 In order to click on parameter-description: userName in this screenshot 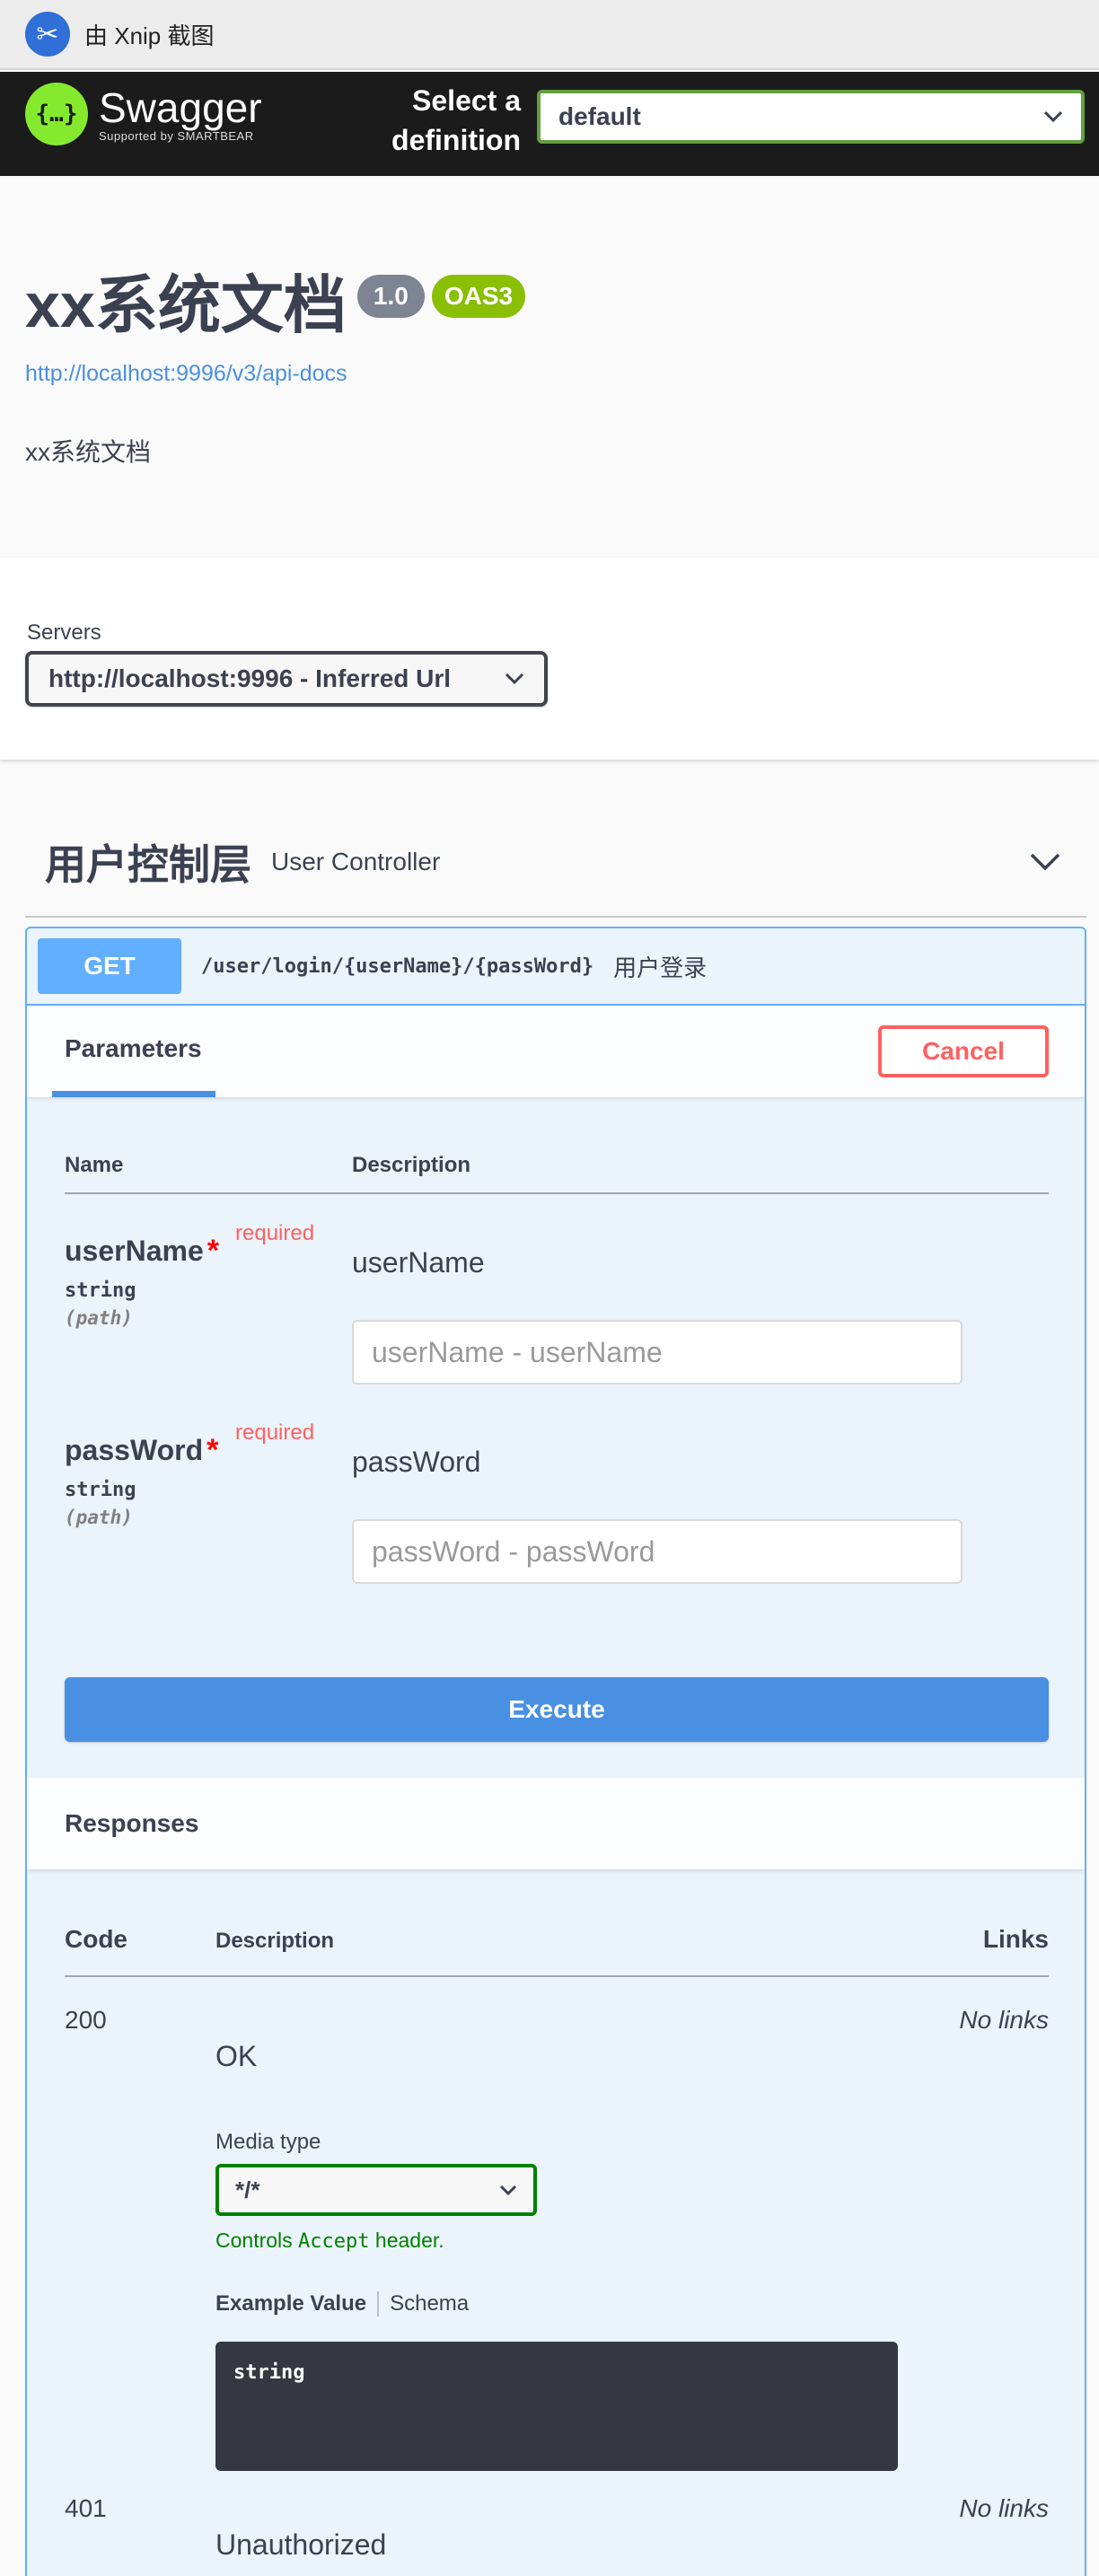, I will do `click(418, 1262)`.